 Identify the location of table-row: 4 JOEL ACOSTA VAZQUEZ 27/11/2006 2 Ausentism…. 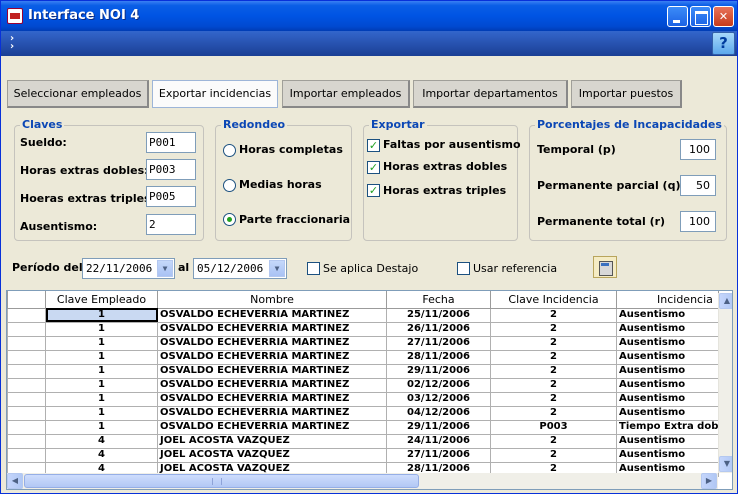
(363, 455).